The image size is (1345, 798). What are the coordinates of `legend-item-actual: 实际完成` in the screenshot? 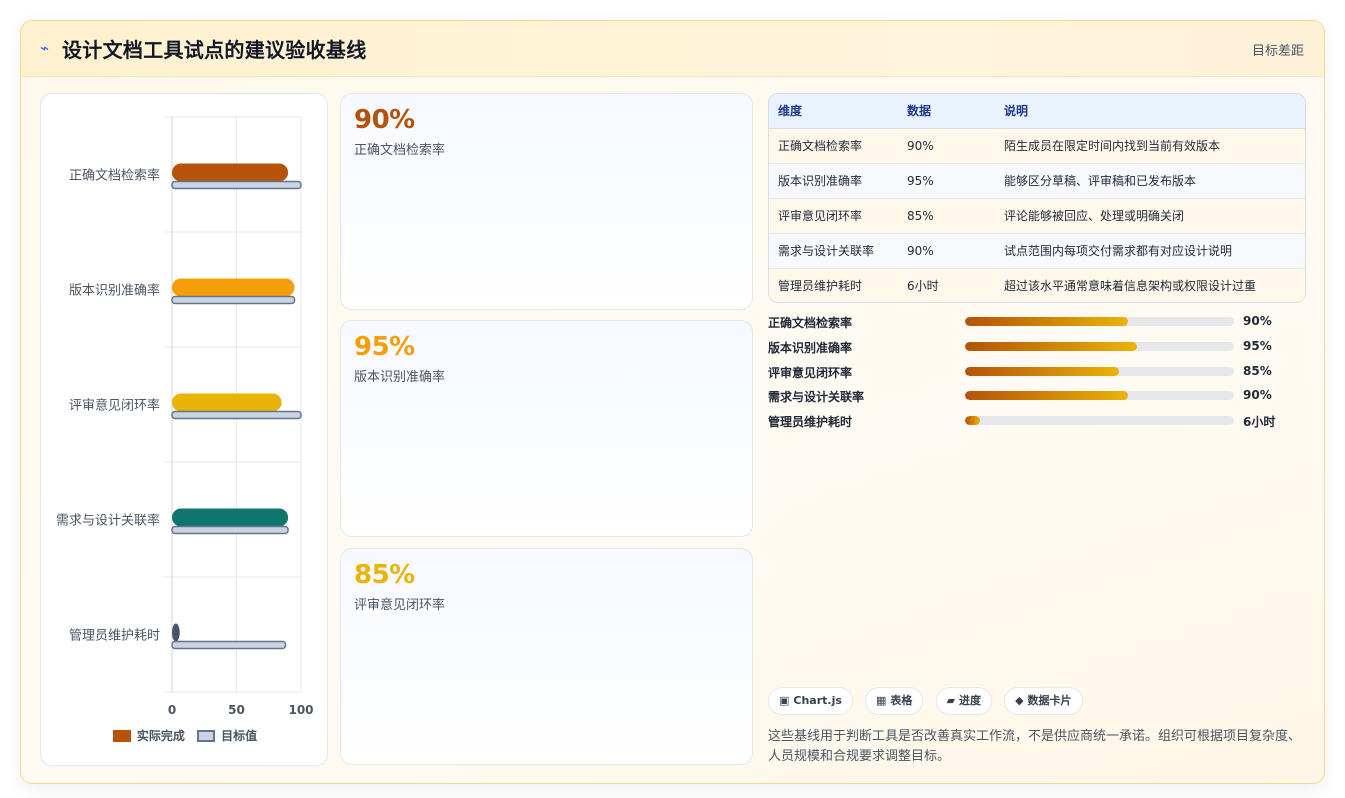 It's located at (148, 736).